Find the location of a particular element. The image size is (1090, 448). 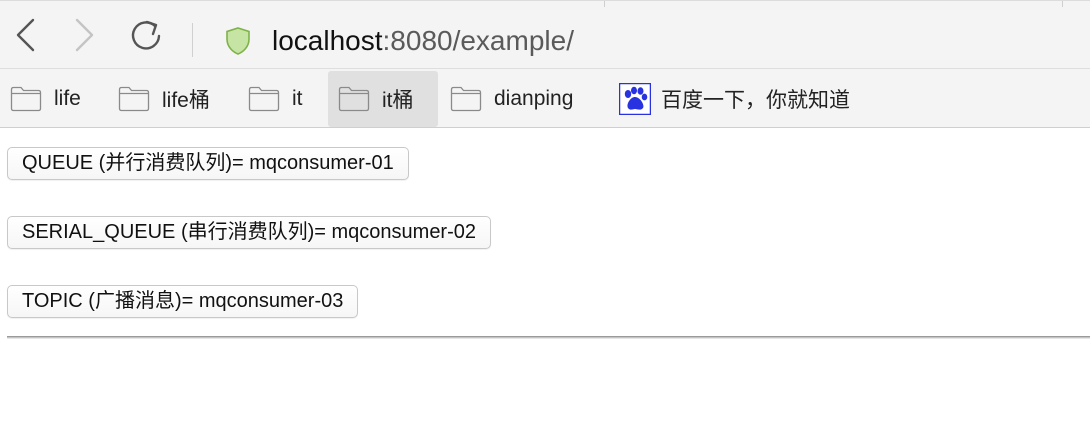

bookmark-it-bucket: it桶 is located at coordinates (383, 99).